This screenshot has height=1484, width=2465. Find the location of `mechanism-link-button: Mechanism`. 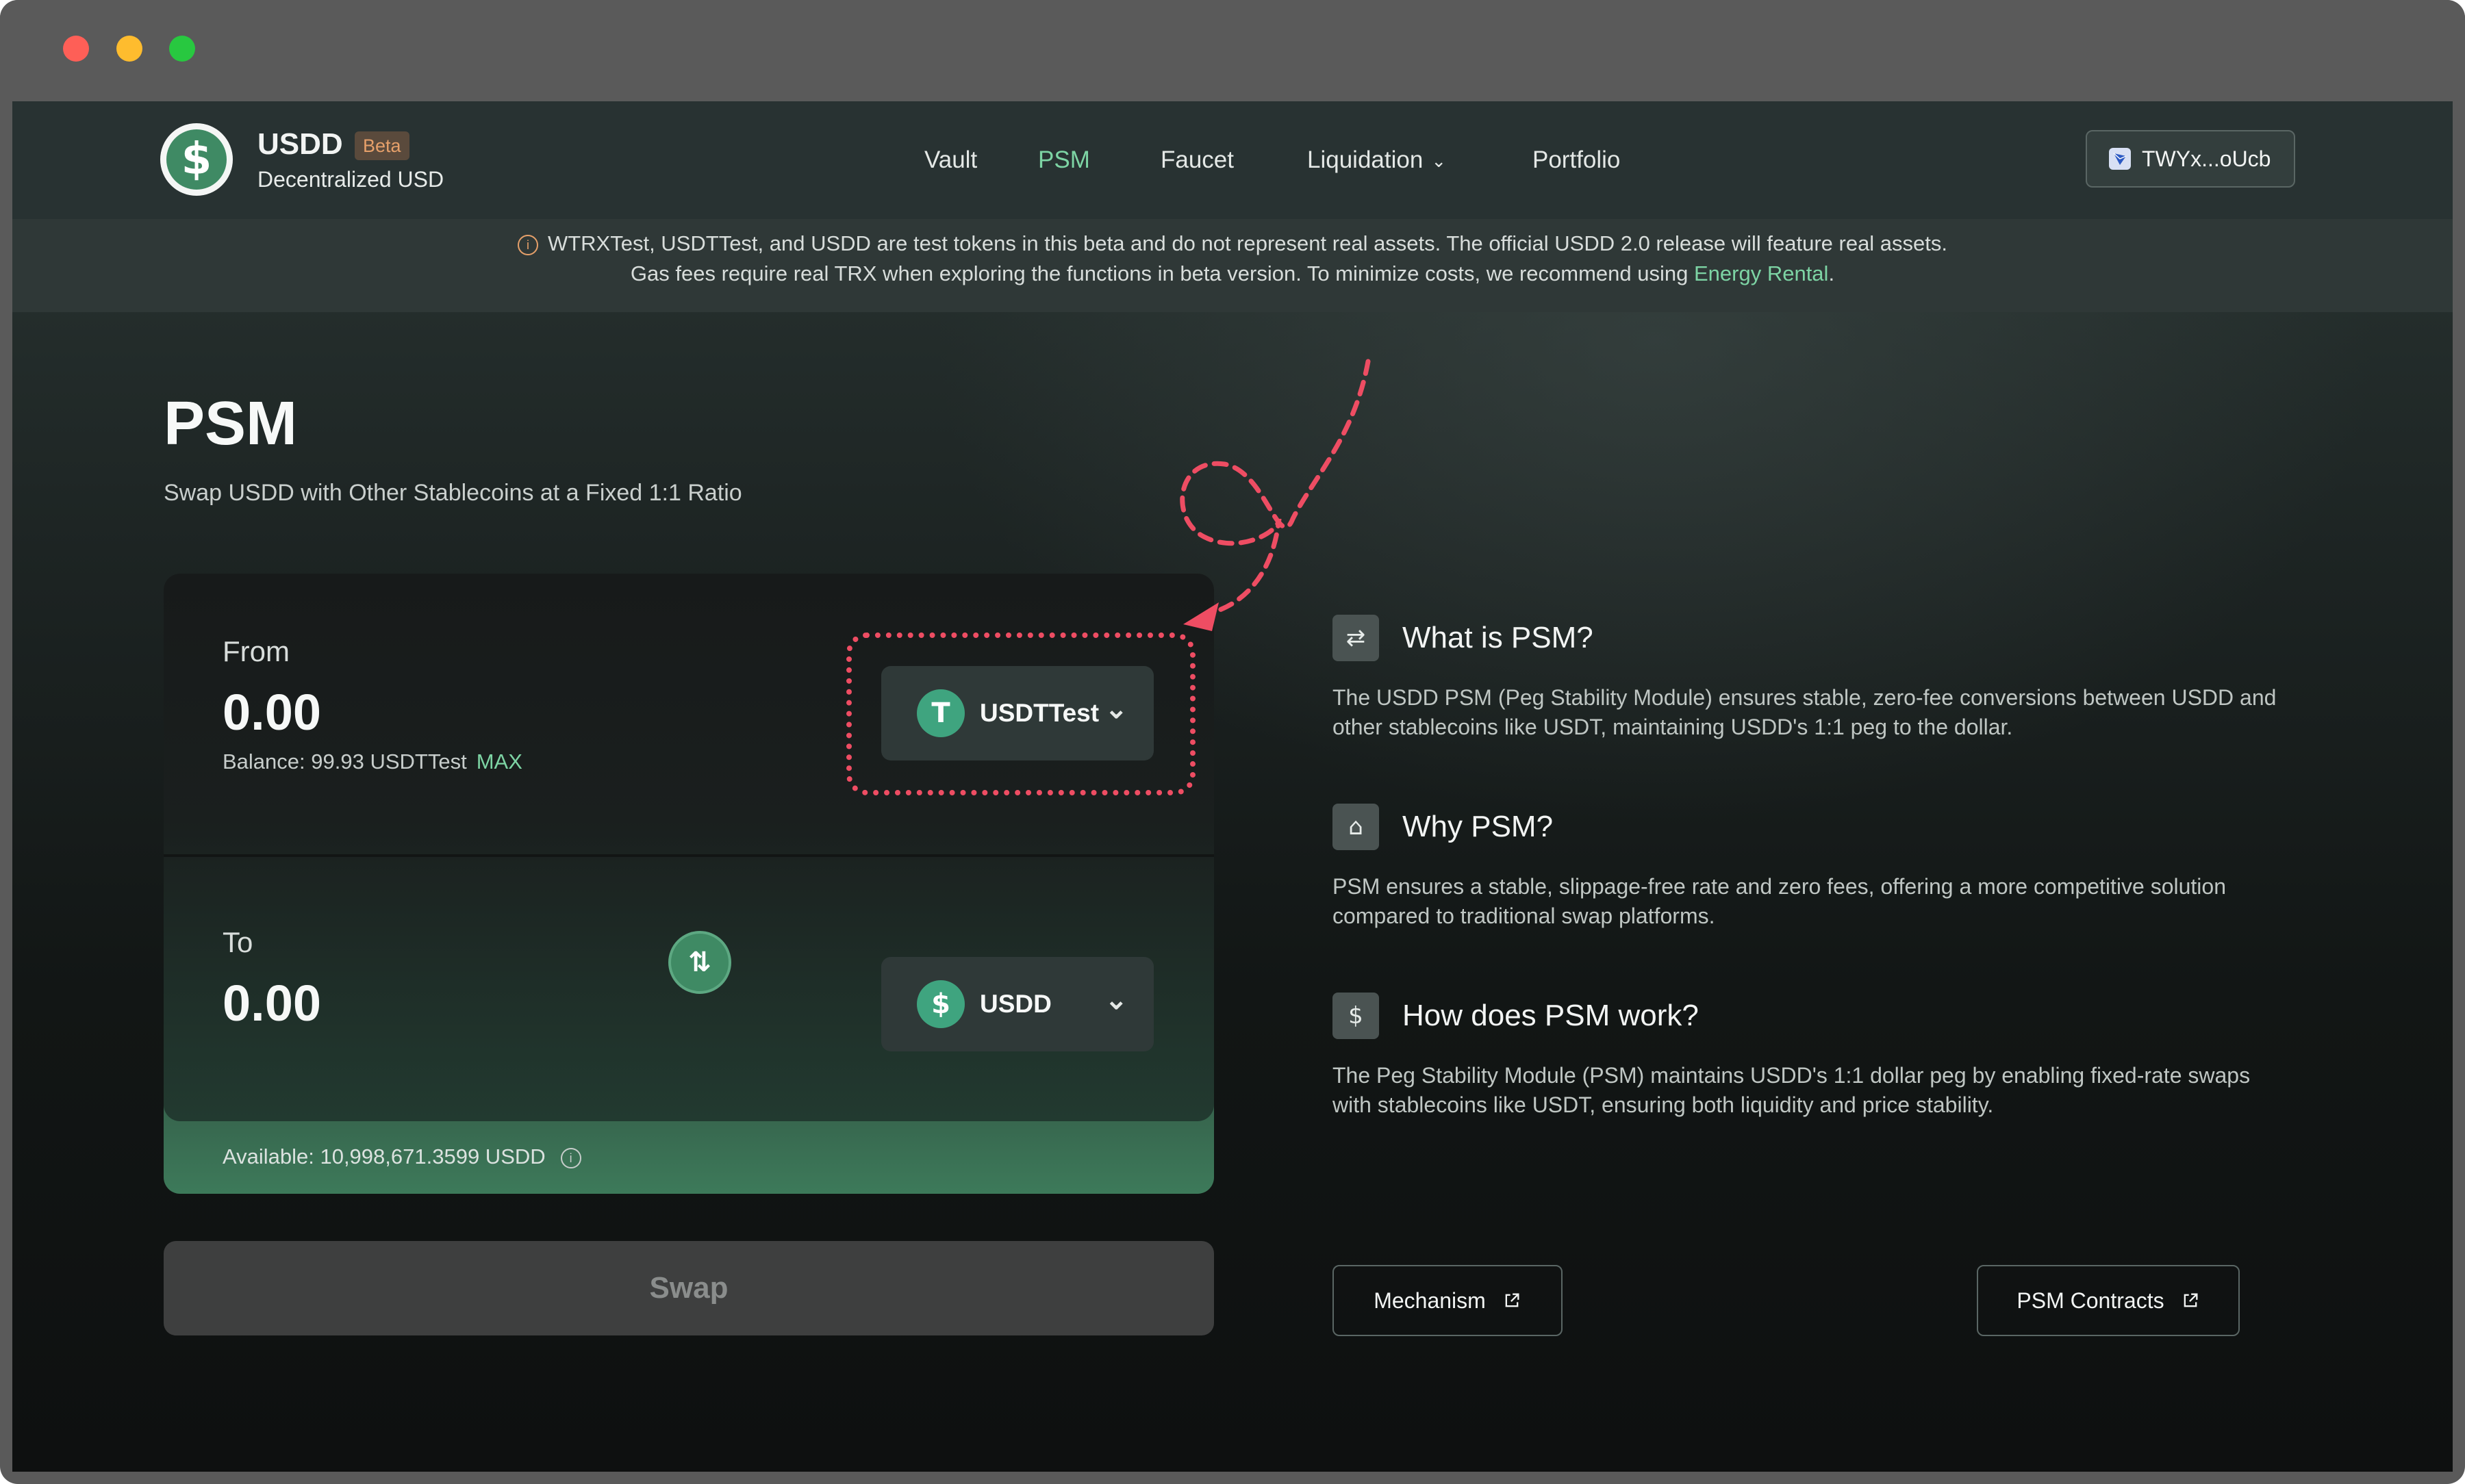

mechanism-link-button: Mechanism is located at coordinates (1447, 1300).